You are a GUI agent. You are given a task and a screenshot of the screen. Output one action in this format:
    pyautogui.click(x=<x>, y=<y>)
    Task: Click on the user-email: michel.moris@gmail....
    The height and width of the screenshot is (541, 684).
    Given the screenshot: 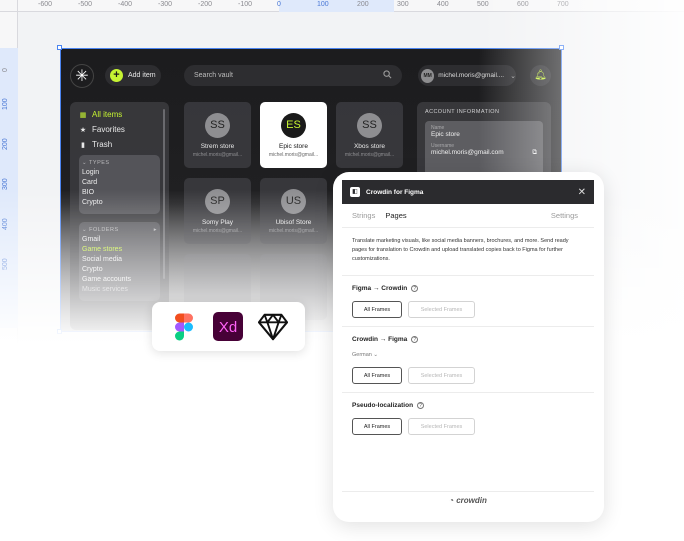 What is the action you would take?
    pyautogui.click(x=471, y=75)
    